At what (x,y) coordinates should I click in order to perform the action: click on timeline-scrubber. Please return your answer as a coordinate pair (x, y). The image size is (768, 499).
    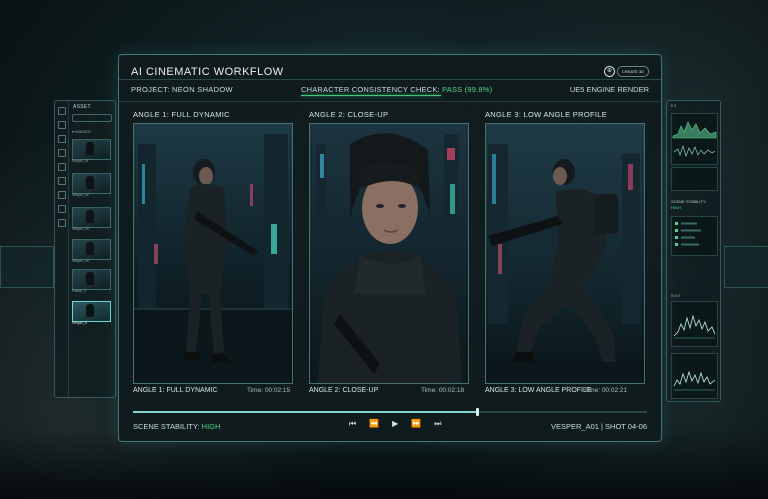
    Looking at the image, I should click on (390, 412).